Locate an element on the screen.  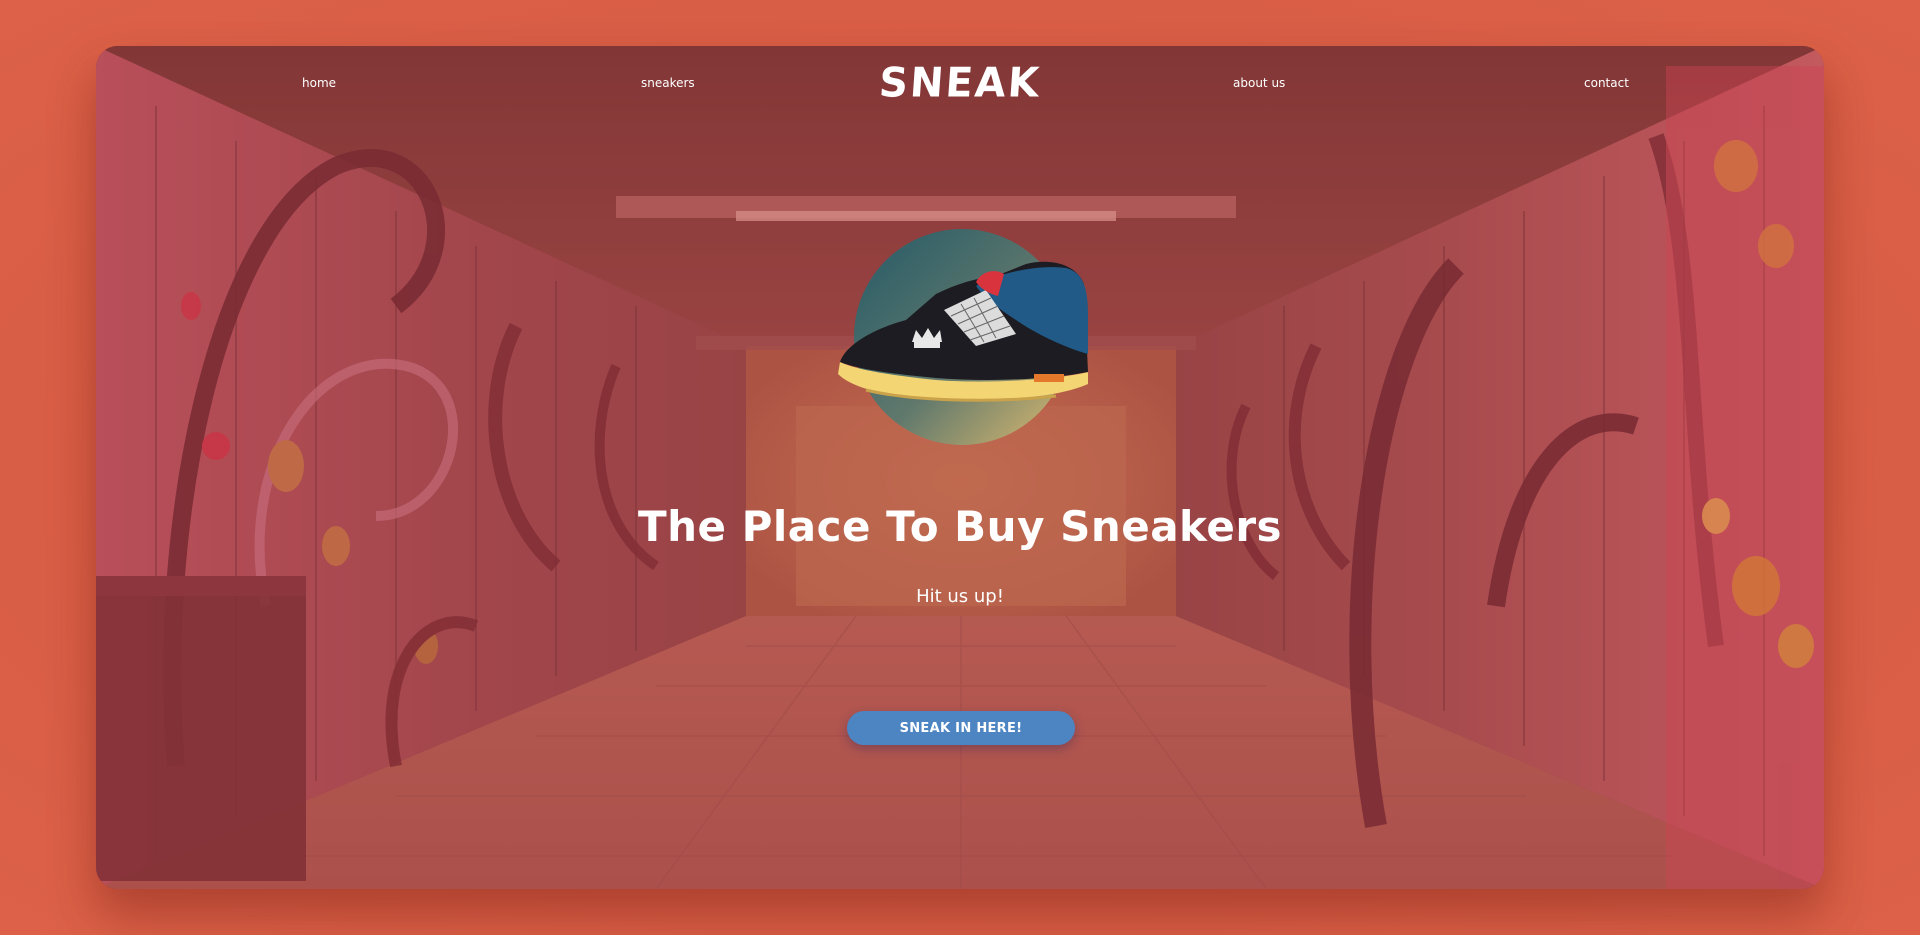
brand-logo-text: SNEAK is located at coordinates (960, 83).